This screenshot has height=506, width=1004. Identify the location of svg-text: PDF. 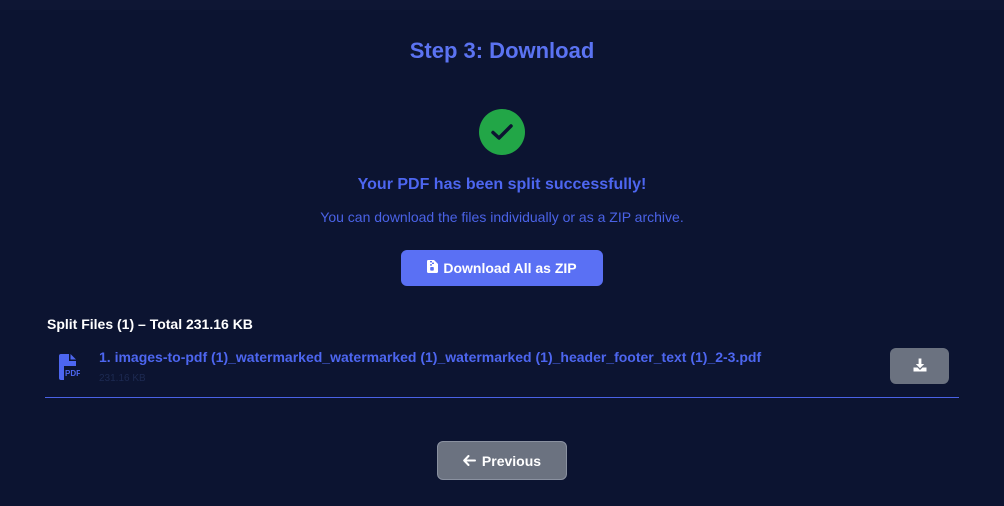
(72, 373).